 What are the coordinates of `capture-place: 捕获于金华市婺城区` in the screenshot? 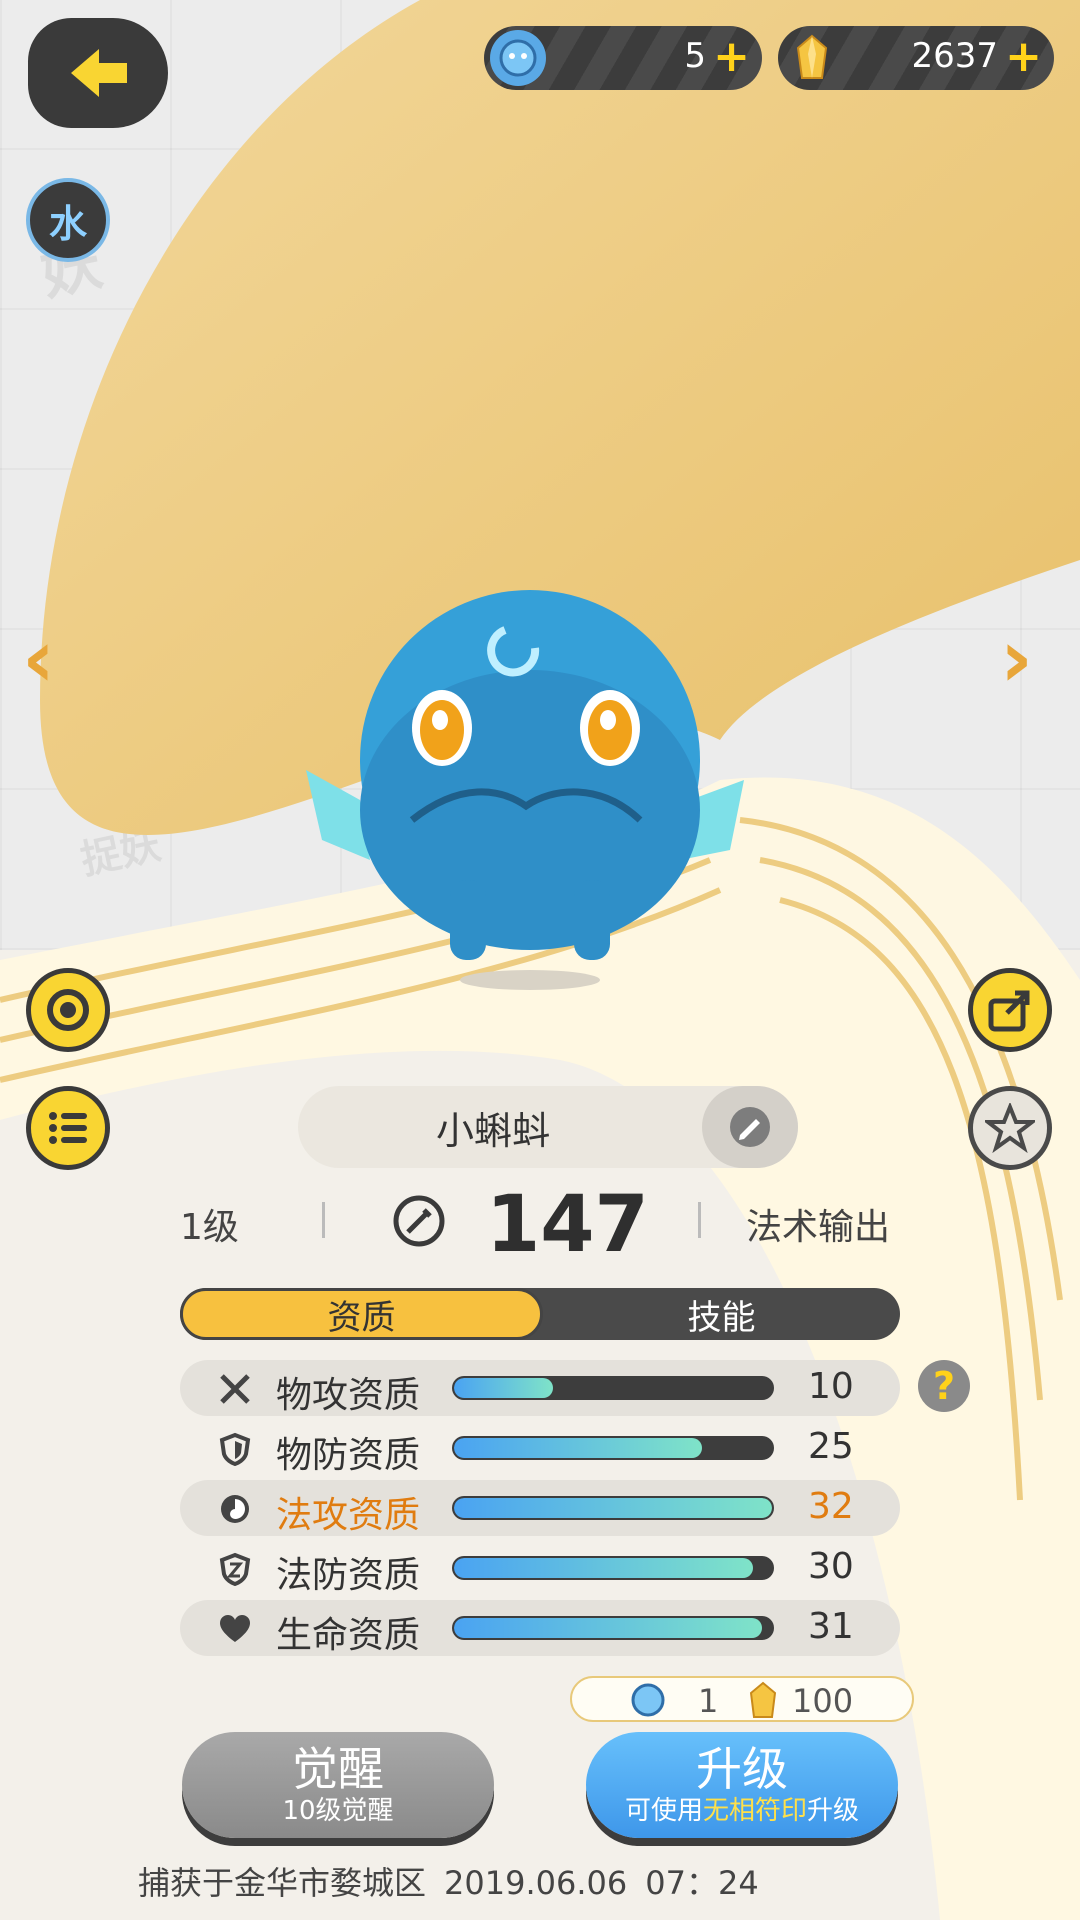 It's located at (282, 1883).